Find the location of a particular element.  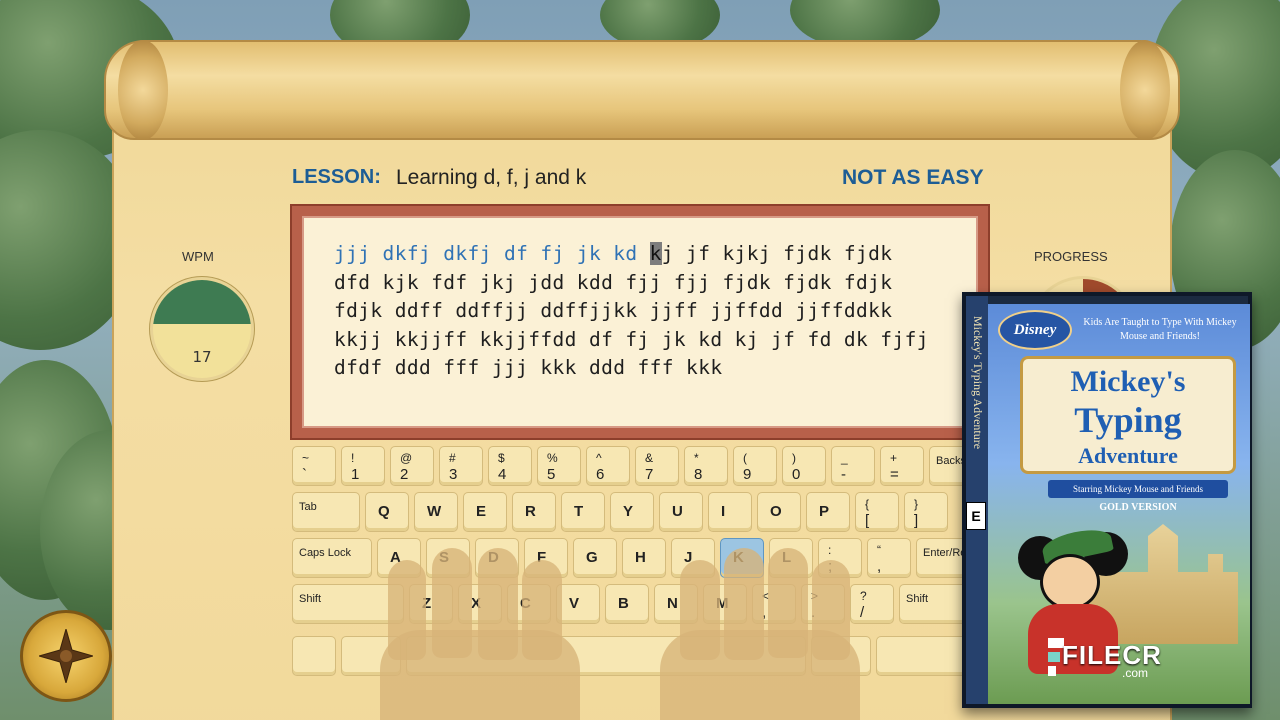

key-o: O is located at coordinates (779, 512).